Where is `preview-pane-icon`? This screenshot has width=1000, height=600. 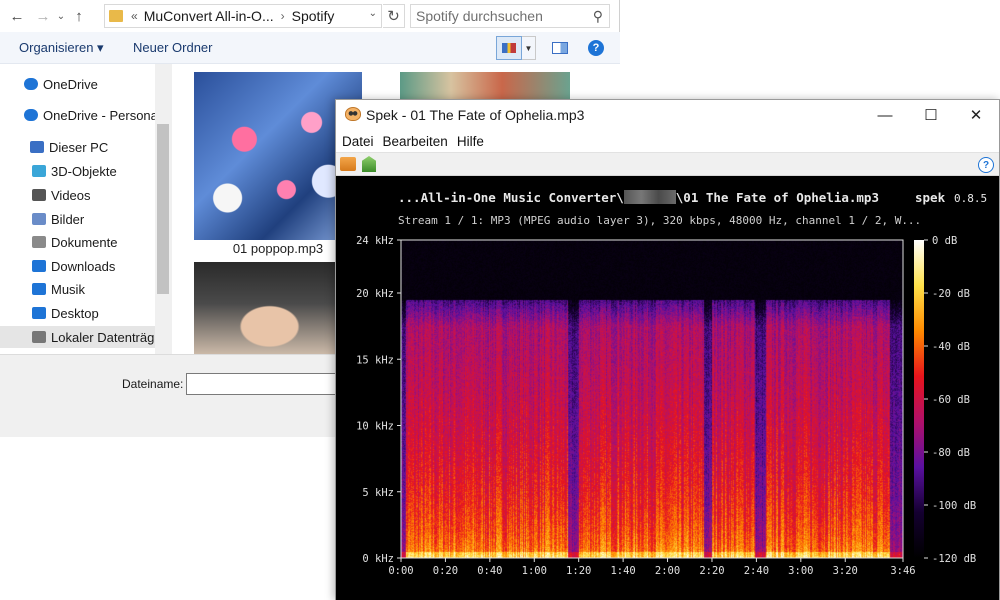 preview-pane-icon is located at coordinates (560, 48).